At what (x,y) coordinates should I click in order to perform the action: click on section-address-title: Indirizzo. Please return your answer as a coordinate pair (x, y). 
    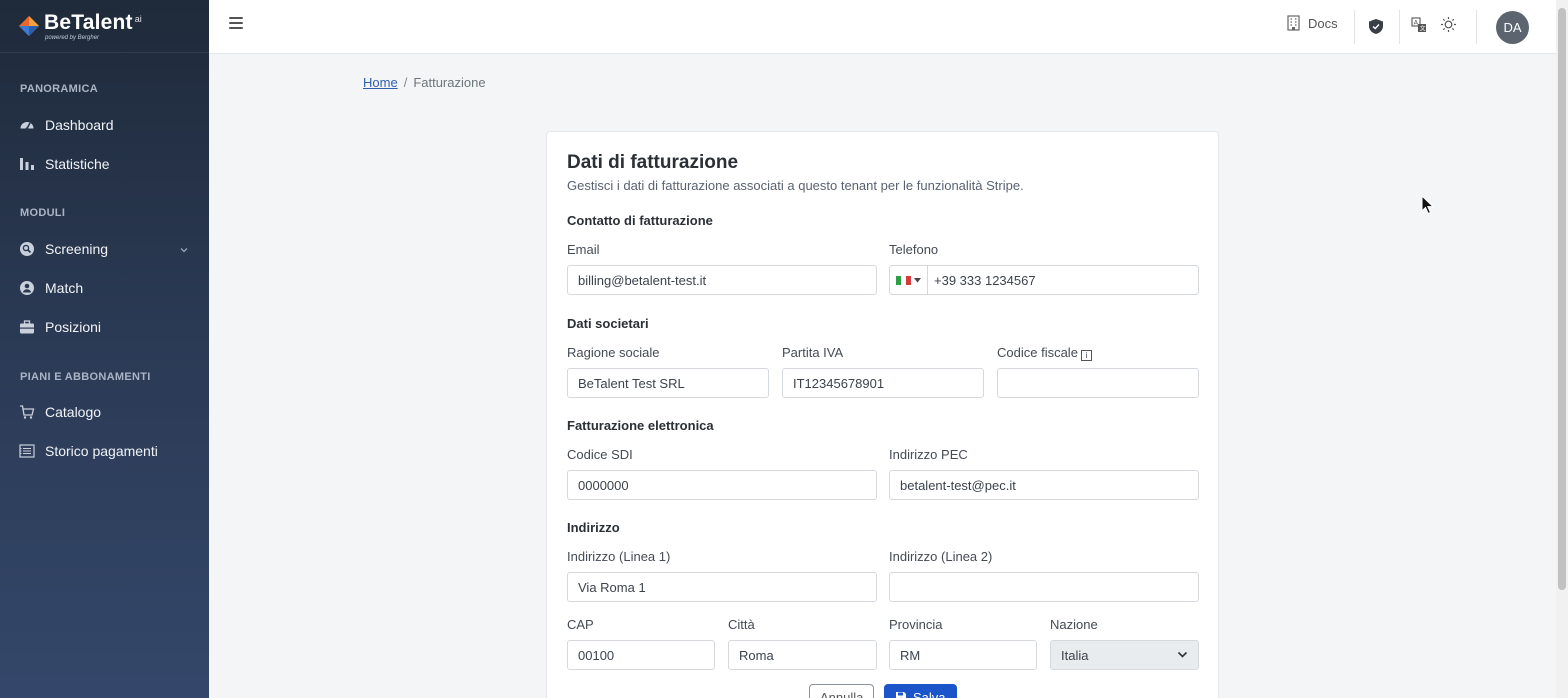
    Looking at the image, I should click on (593, 527).